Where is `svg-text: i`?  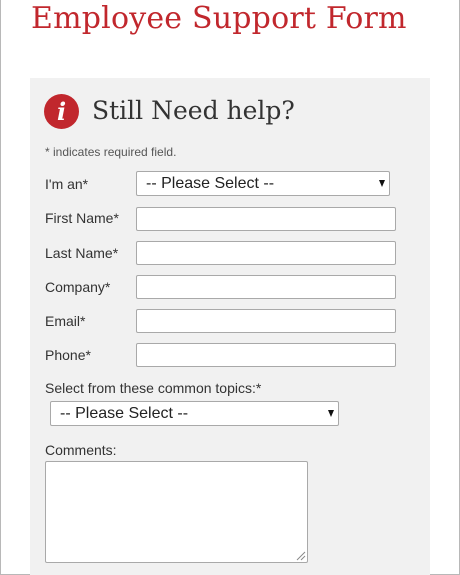 svg-text: i is located at coordinates (61, 111).